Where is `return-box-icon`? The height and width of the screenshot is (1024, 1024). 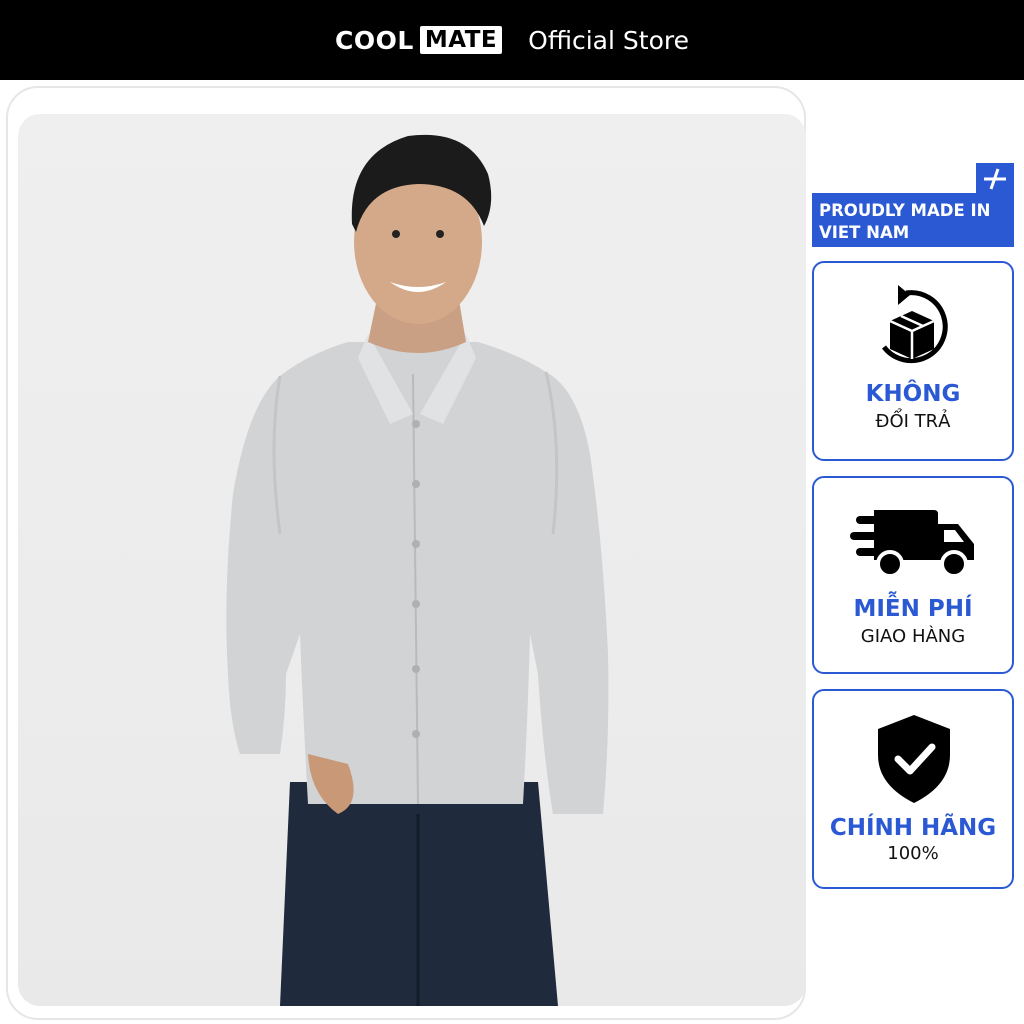
return-box-icon is located at coordinates (915, 324).